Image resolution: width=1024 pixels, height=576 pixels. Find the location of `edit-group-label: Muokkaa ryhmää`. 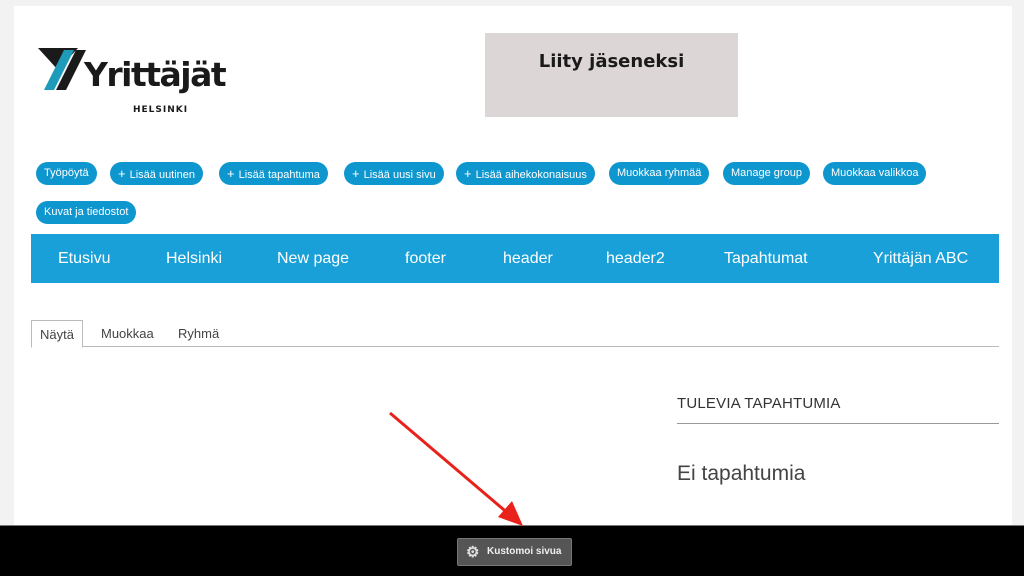

edit-group-label: Muokkaa ryhmää is located at coordinates (659, 173).